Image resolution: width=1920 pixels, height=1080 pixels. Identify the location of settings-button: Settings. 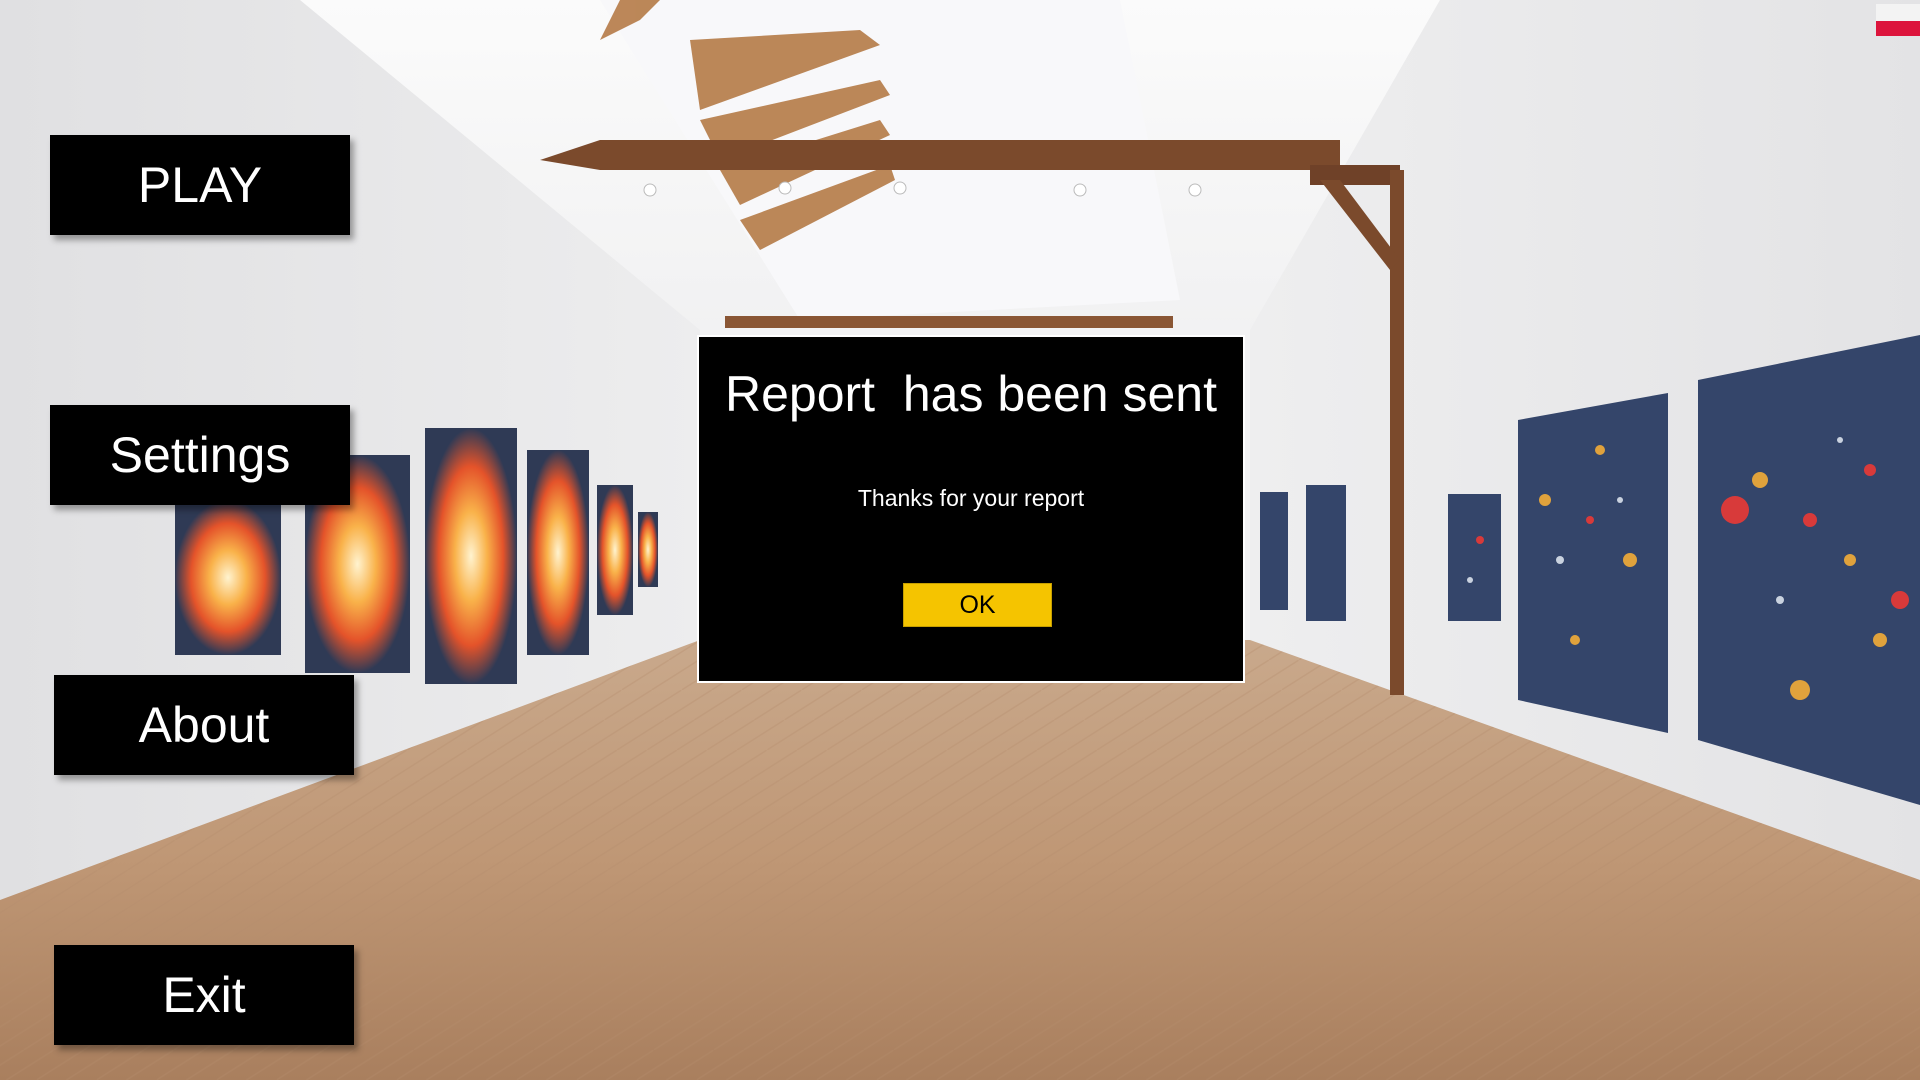
(200, 455).